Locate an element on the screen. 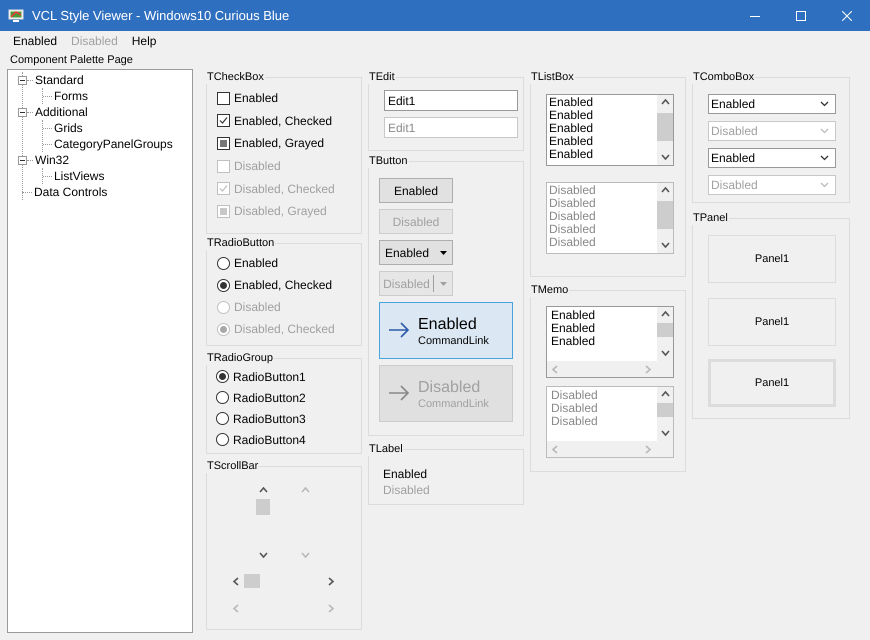 The width and height of the screenshot is (870, 640). tree-item: ListViews is located at coordinates (79, 176).